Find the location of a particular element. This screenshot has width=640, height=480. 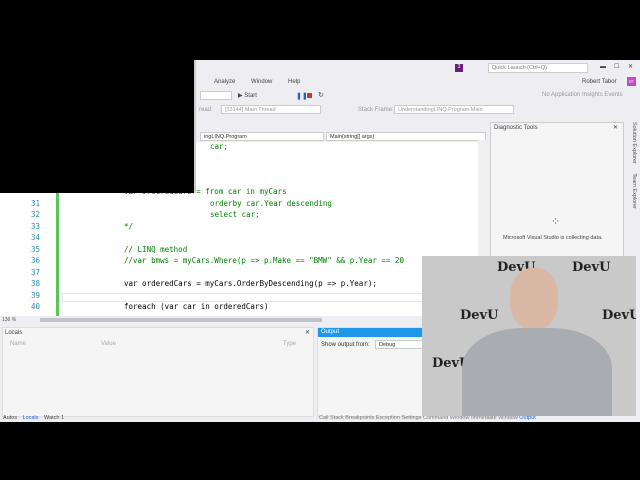

locals-title: Locals is located at coordinates (14, 333).